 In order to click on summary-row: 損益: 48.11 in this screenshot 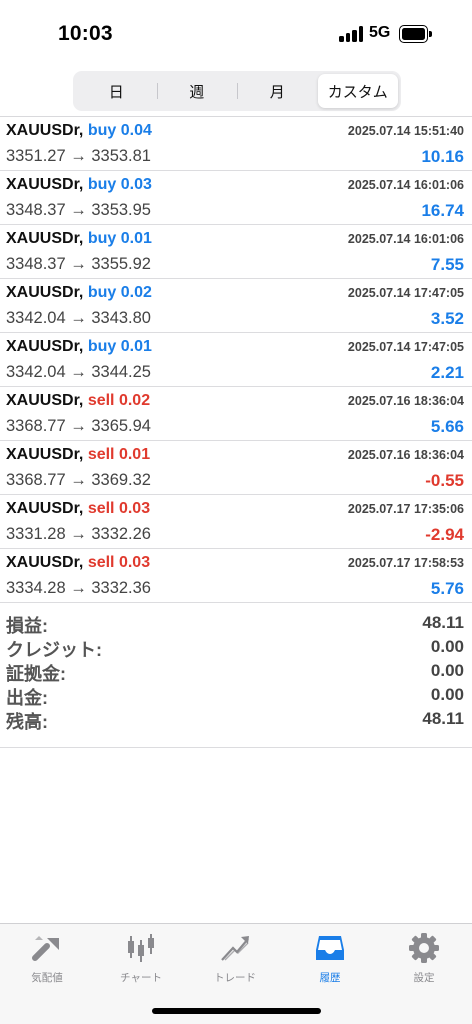, I will do `click(236, 624)`.